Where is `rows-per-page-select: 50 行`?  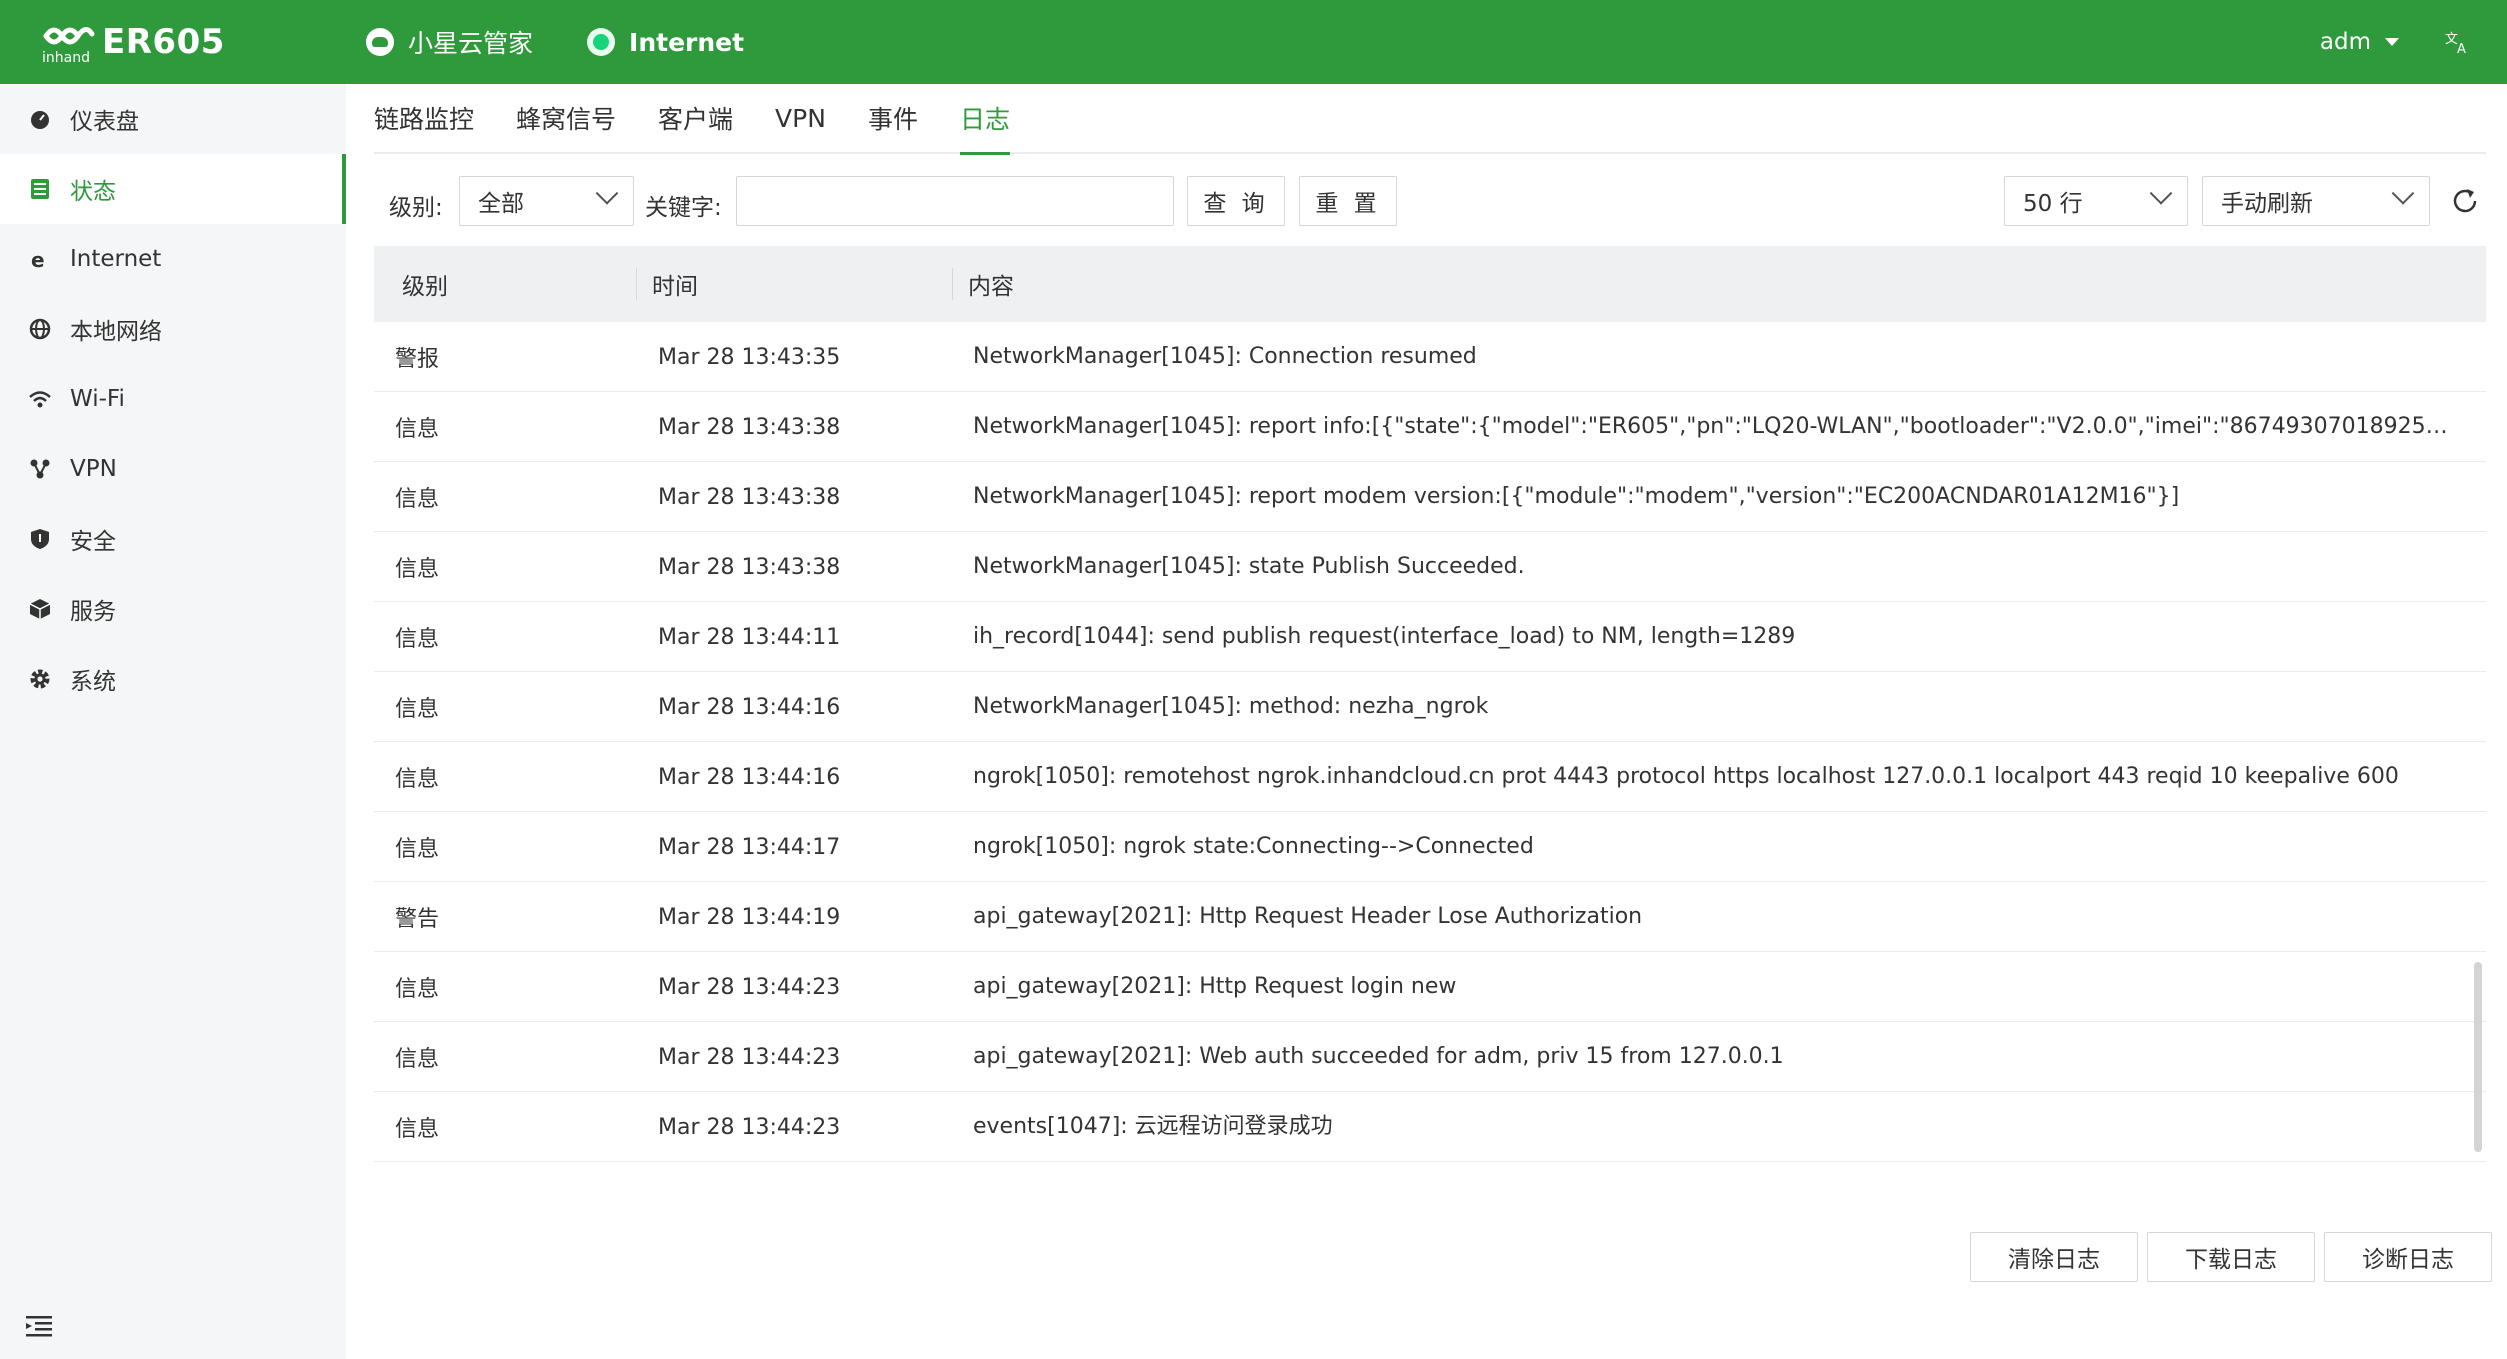 rows-per-page-select: 50 行 is located at coordinates (2096, 201).